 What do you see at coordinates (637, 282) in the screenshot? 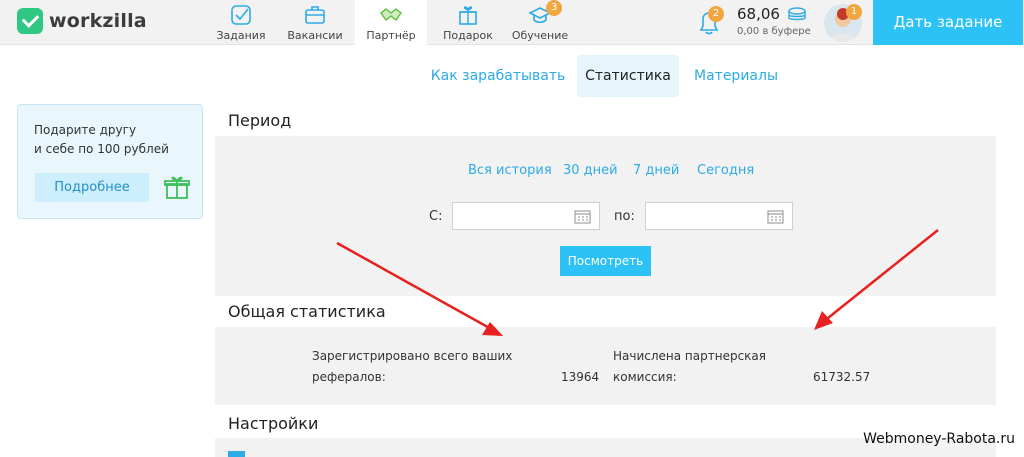
I see `annotation-arrows` at bounding box center [637, 282].